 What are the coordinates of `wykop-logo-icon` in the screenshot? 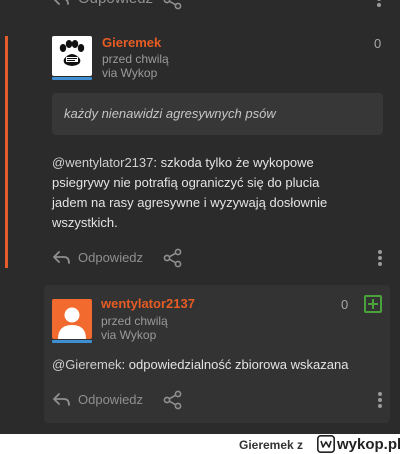 It's located at (326, 444).